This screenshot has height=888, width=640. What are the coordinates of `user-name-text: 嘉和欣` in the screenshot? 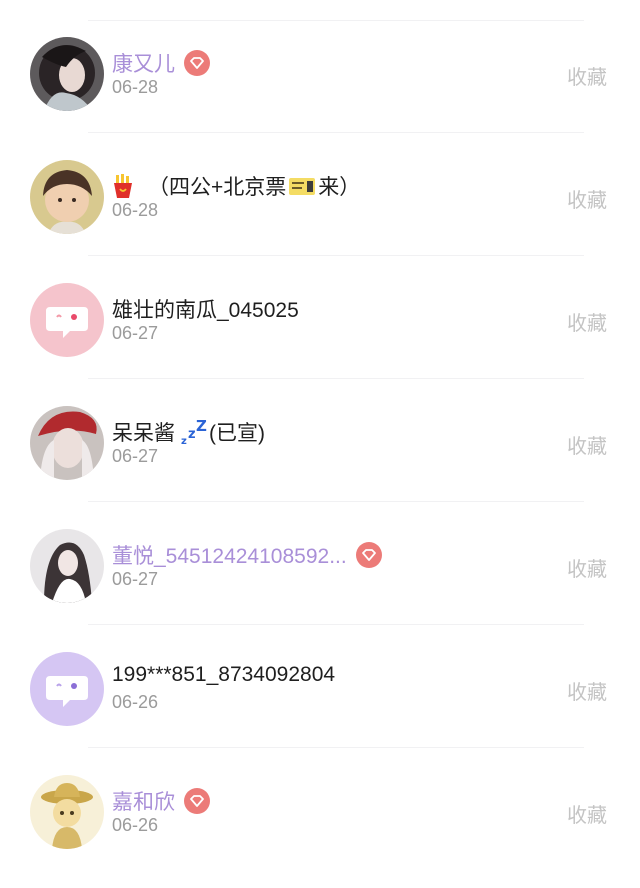 It's located at (143, 802).